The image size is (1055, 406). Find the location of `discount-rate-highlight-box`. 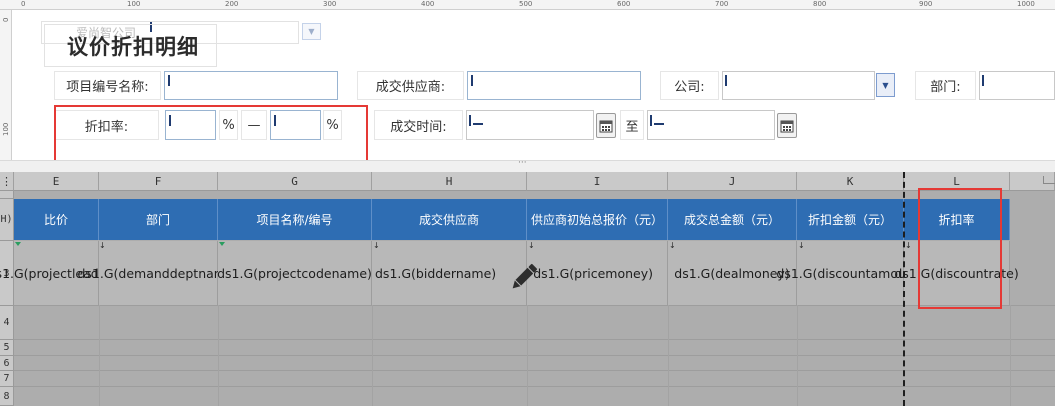

discount-rate-highlight-box is located at coordinates (960, 248).